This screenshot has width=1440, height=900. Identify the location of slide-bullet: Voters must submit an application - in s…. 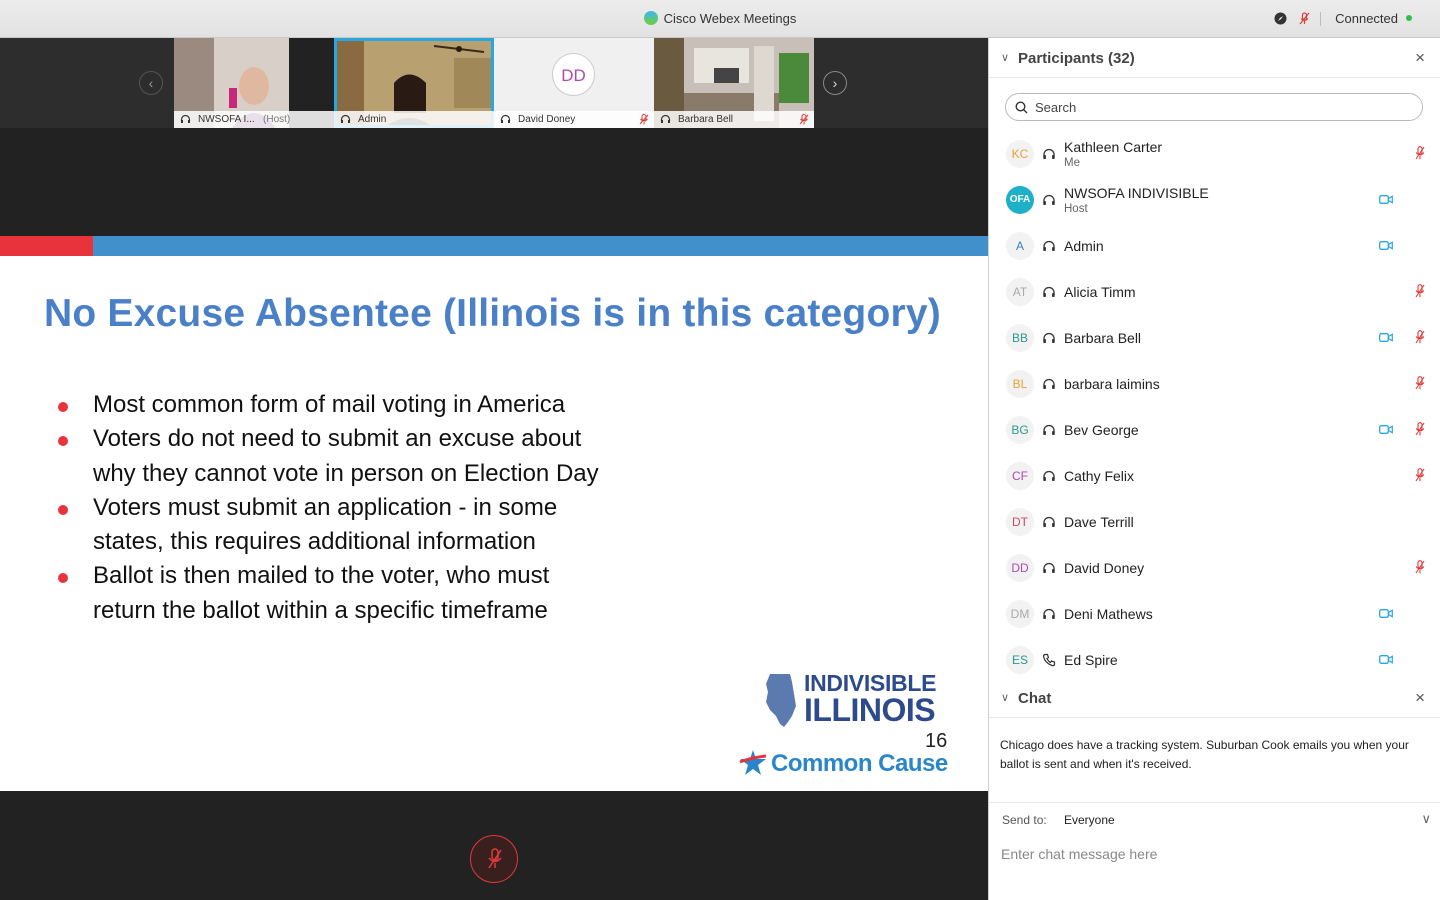
(336, 525).